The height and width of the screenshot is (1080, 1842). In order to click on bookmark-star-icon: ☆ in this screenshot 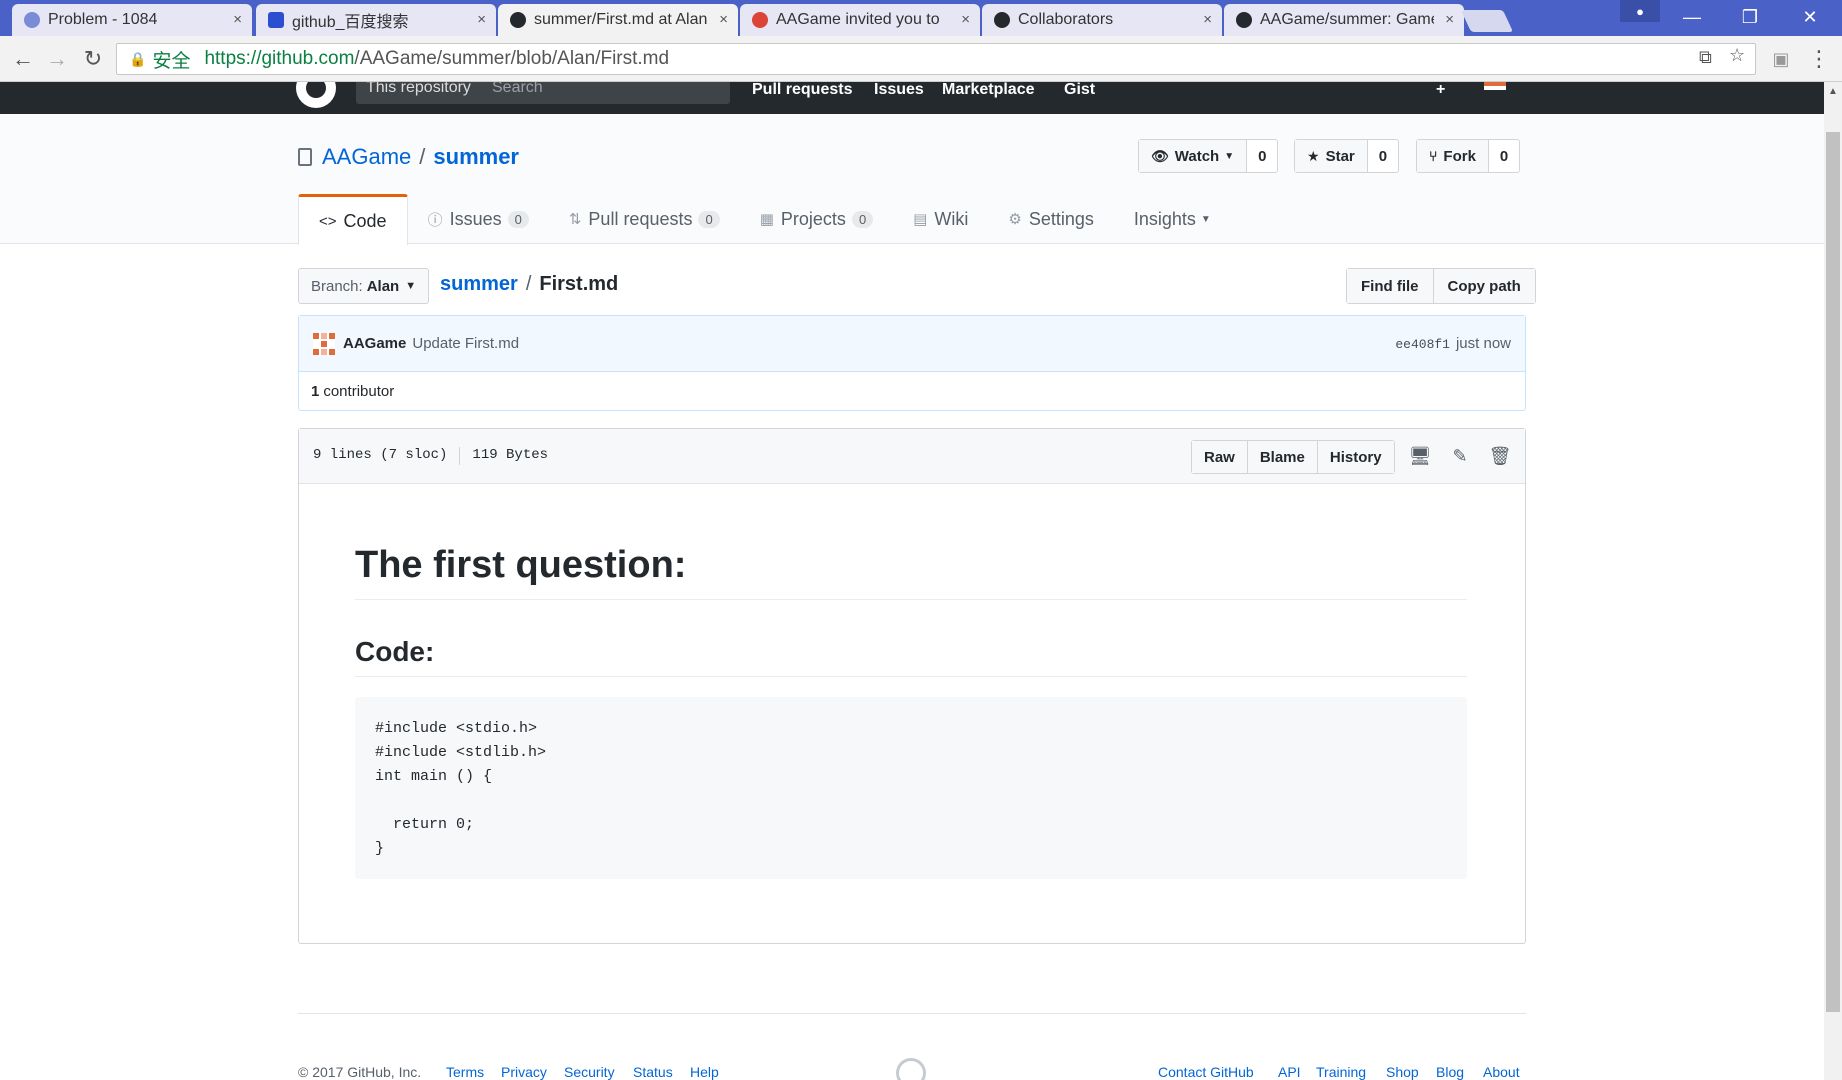, I will do `click(1737, 55)`.